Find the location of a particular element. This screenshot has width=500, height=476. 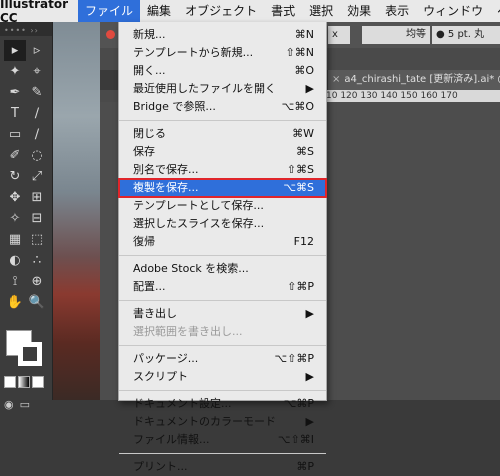

tool-button: ▭ is located at coordinates (15, 134).